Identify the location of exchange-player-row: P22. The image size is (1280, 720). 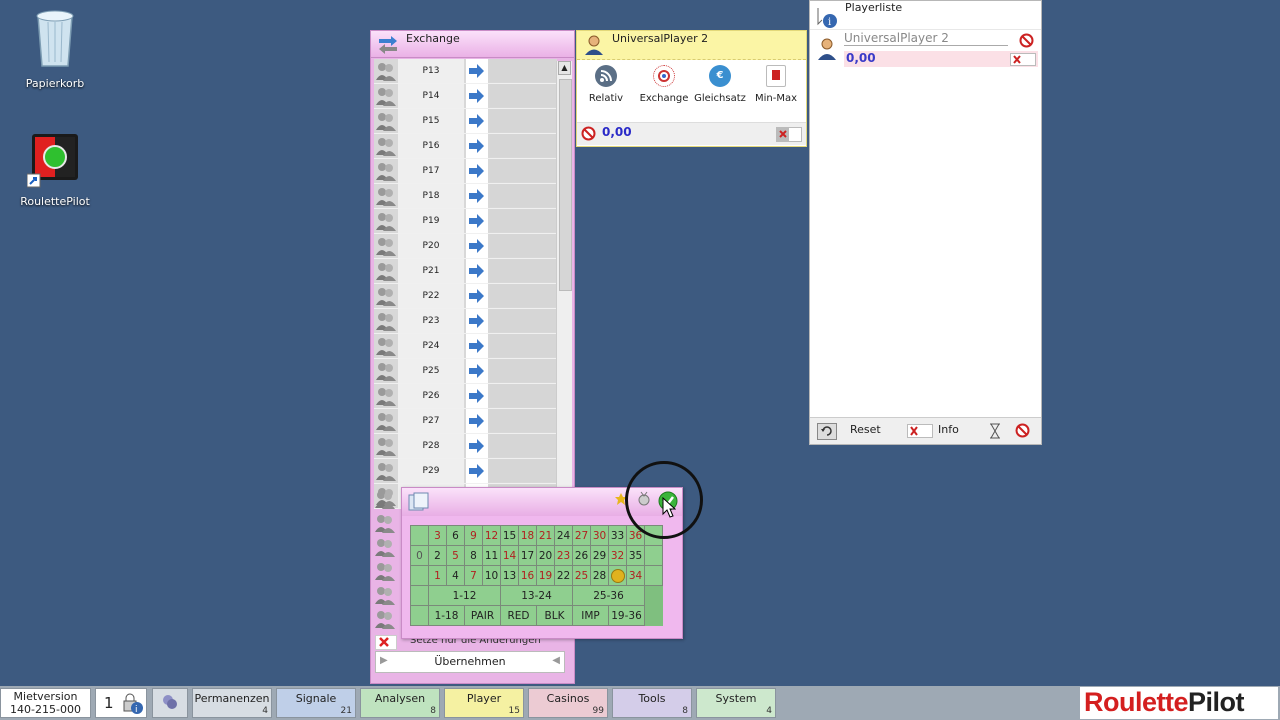
(465, 296).